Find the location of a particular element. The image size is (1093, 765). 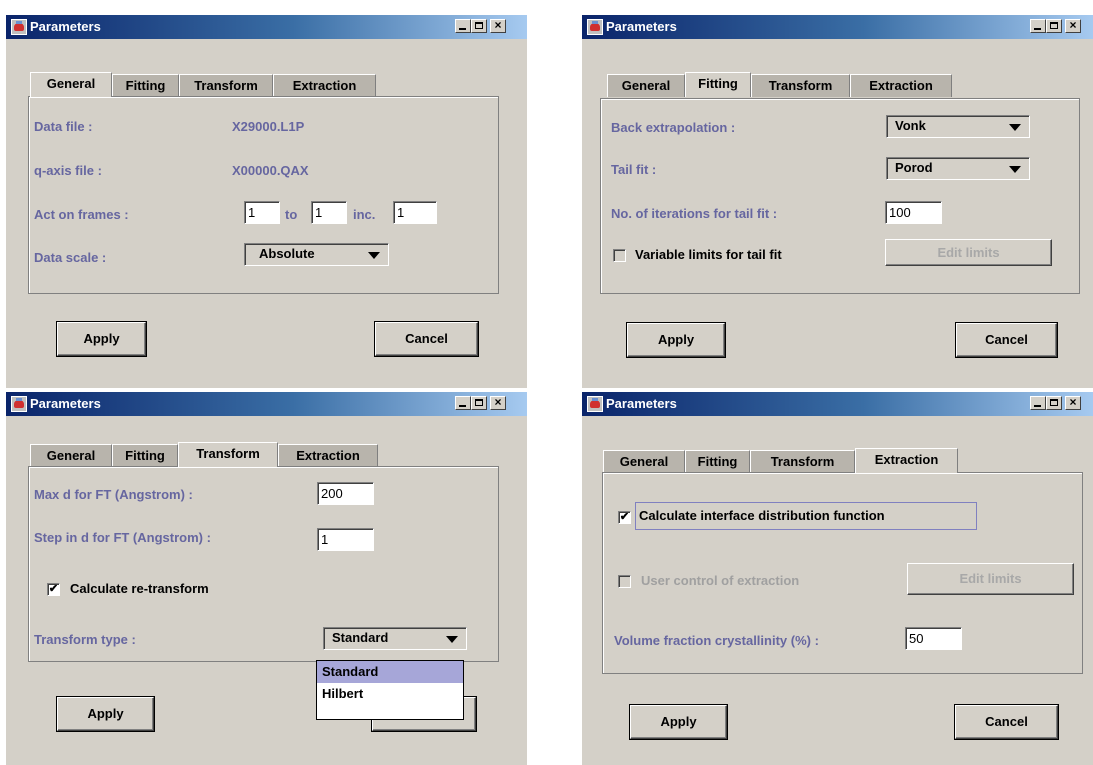

variable-limits-checkbox is located at coordinates (619, 255).